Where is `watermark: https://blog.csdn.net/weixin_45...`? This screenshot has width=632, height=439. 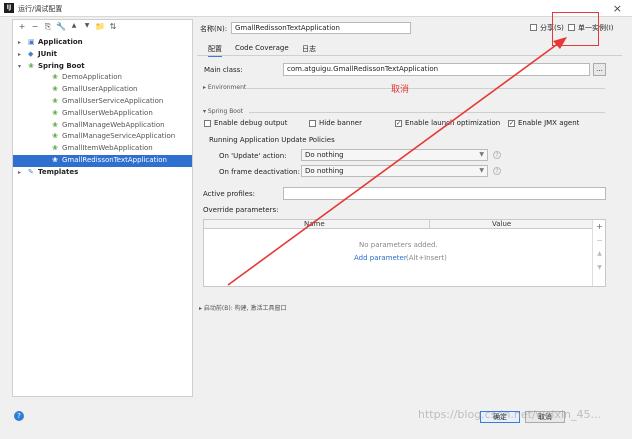
watermark: https://blog.csdn.net/weixin_45... is located at coordinates (510, 414).